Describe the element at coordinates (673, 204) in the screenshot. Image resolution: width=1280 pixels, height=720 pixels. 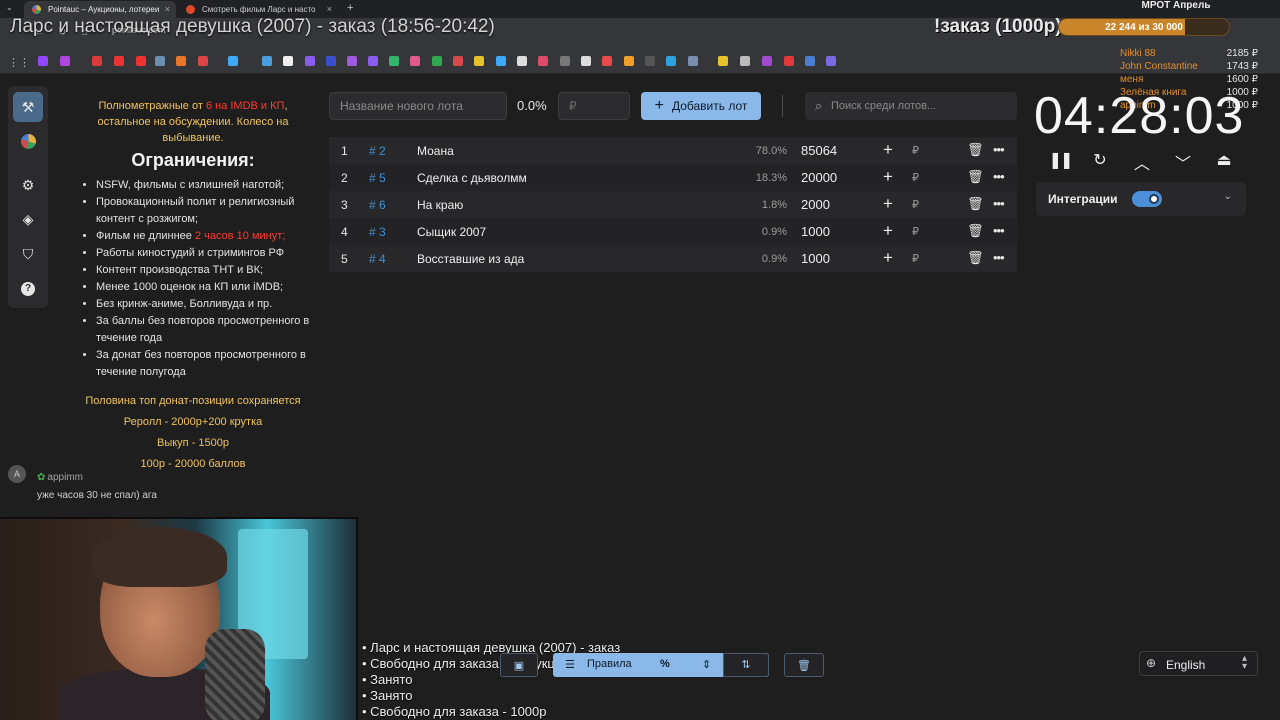
I see `table-row: 3 # 6 На краю 1.8% 2000 + ₽ 🗑 •••` at that location.